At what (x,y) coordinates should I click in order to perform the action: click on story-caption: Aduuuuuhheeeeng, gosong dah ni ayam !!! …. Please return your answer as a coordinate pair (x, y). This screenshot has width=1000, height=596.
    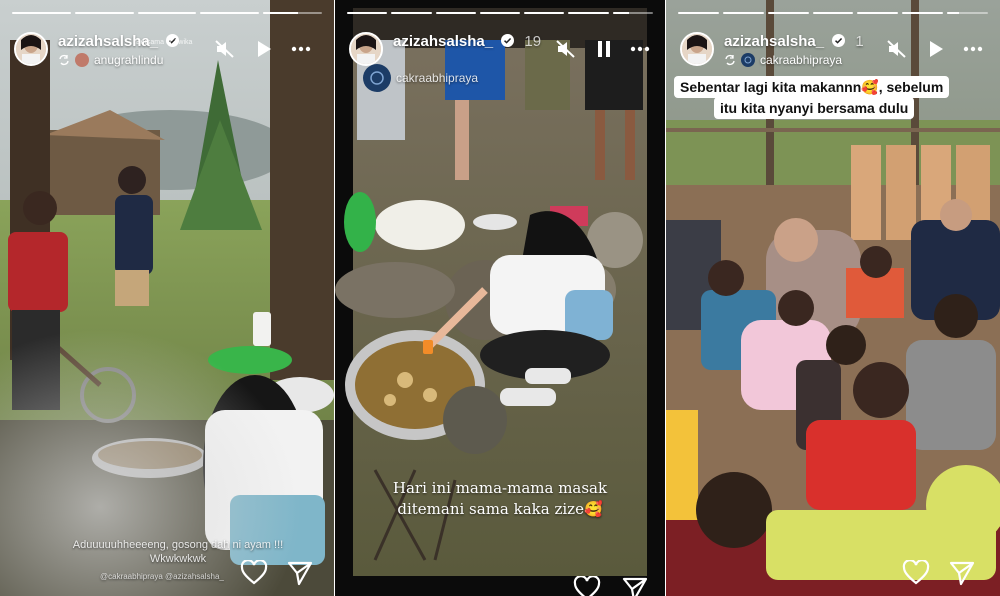
    Looking at the image, I should click on (178, 552).